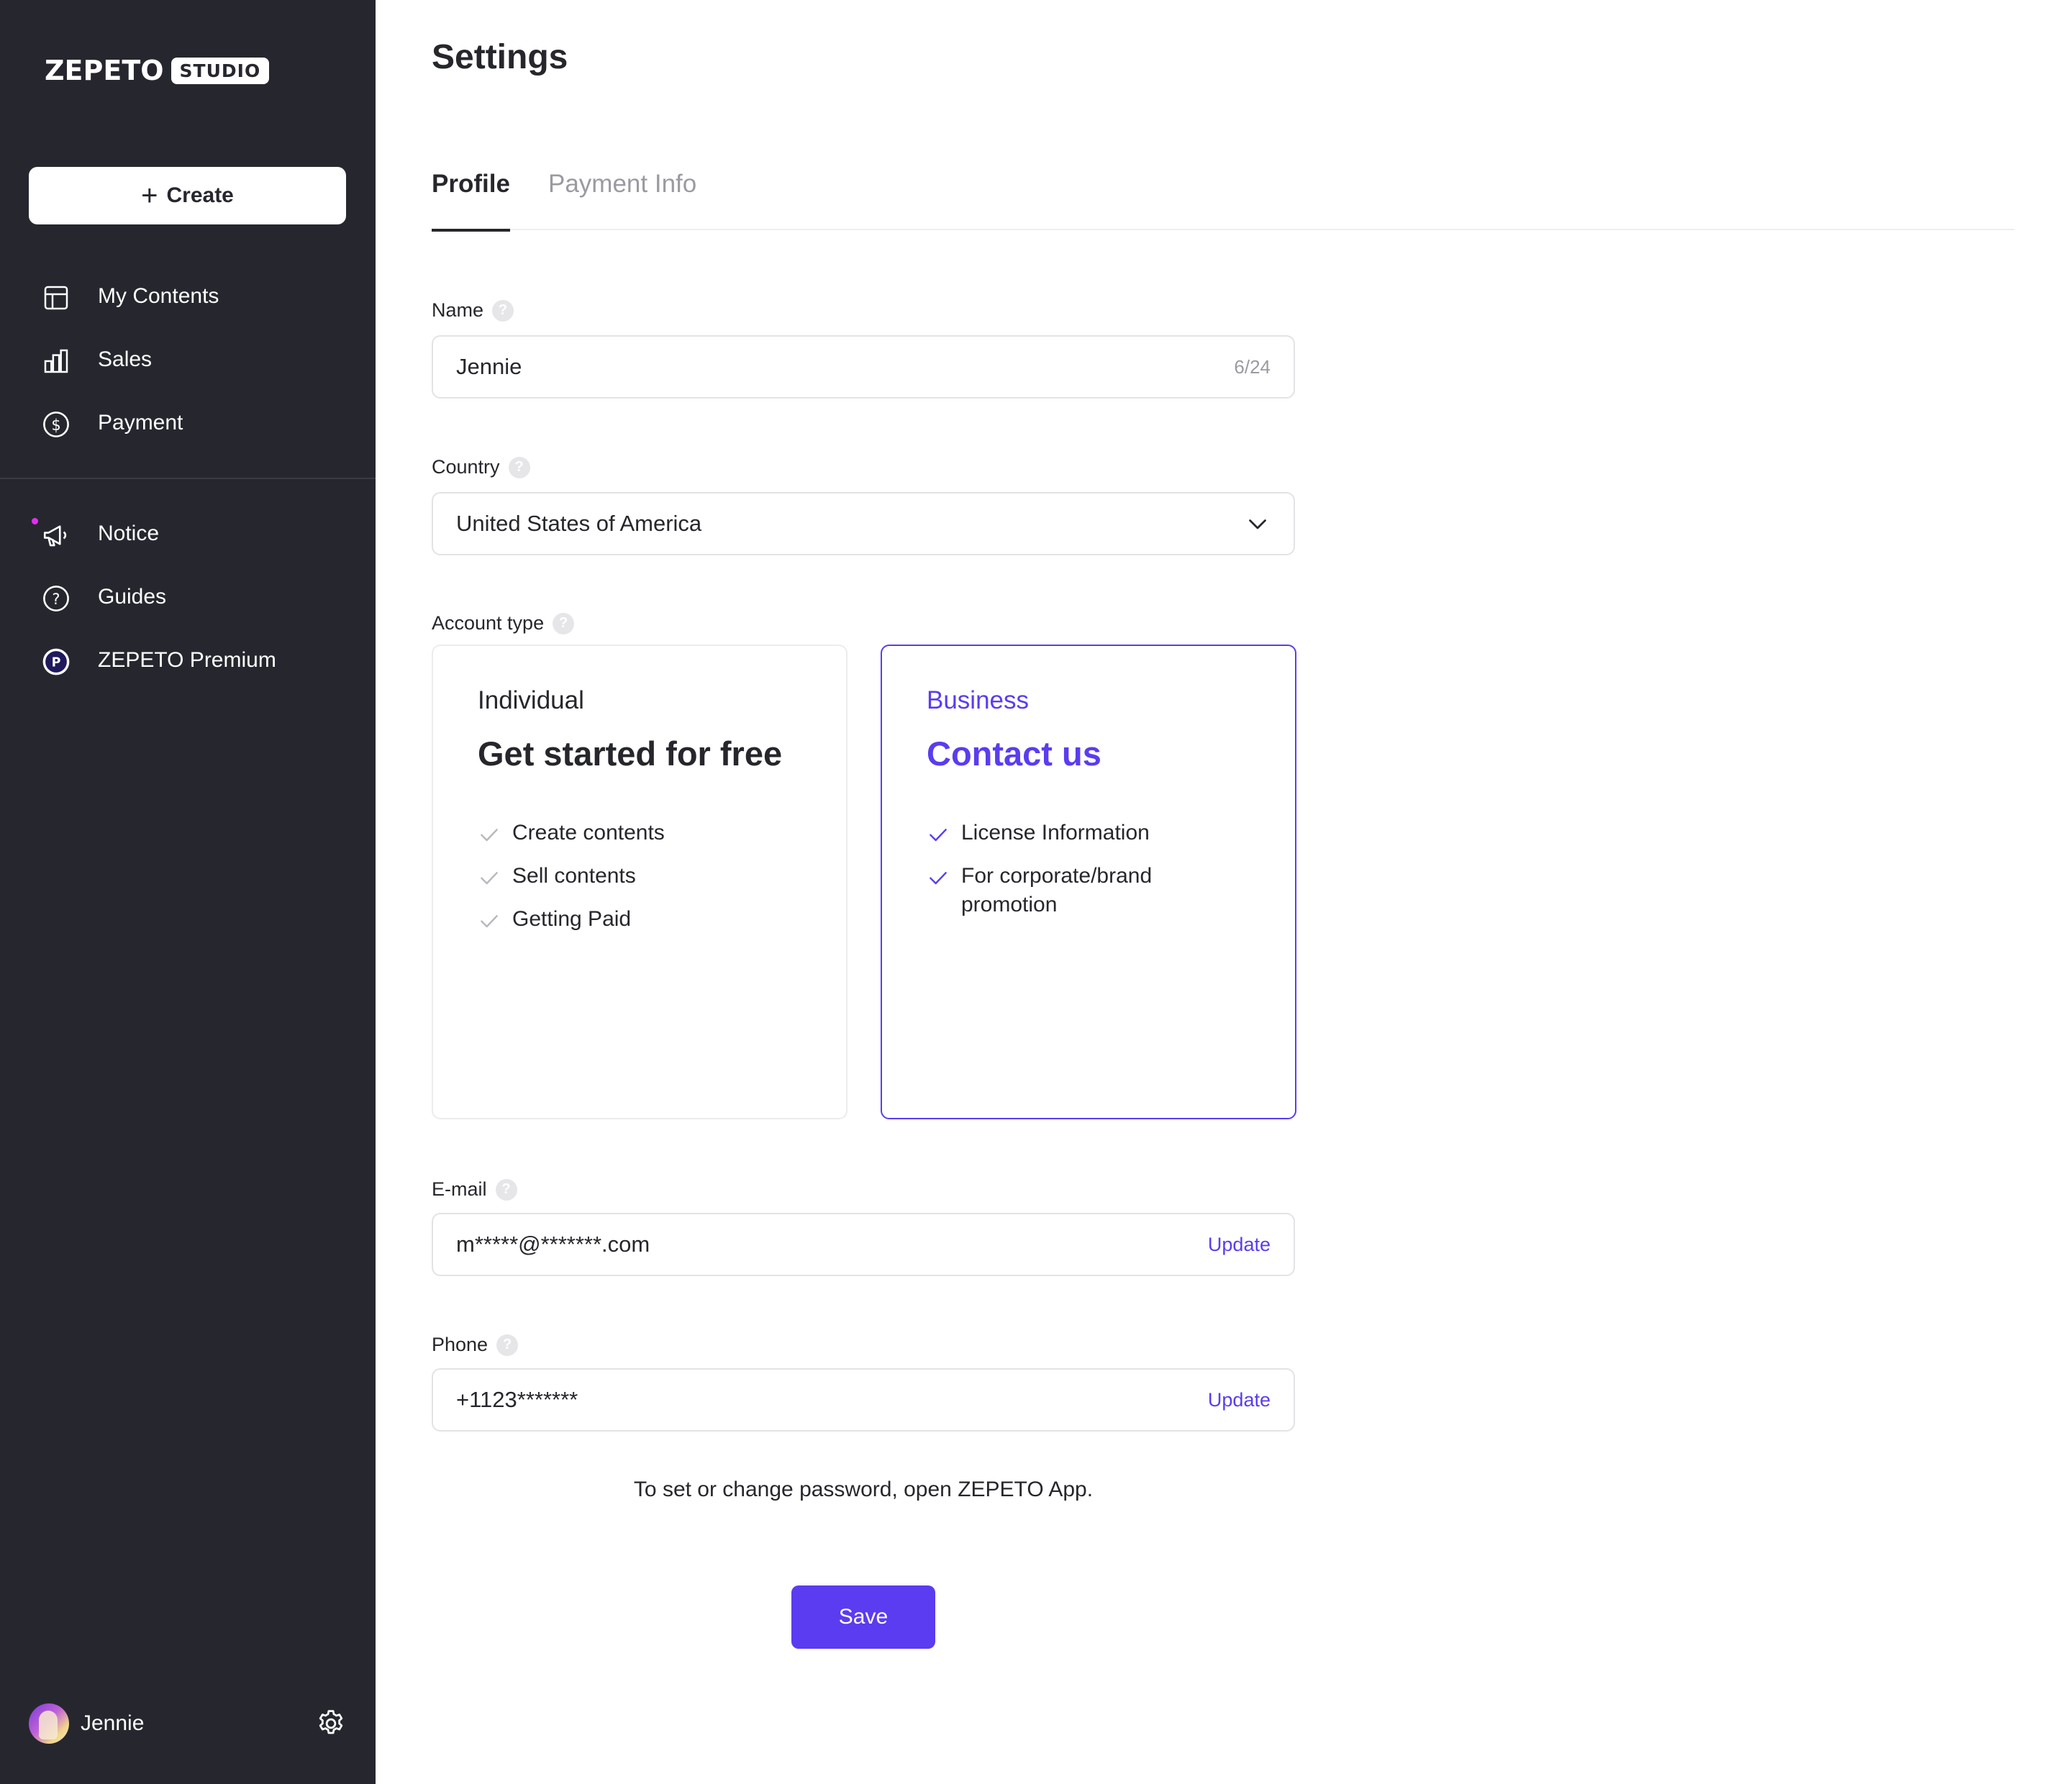  I want to click on sidebar-item-label: Guides, so click(132, 597).